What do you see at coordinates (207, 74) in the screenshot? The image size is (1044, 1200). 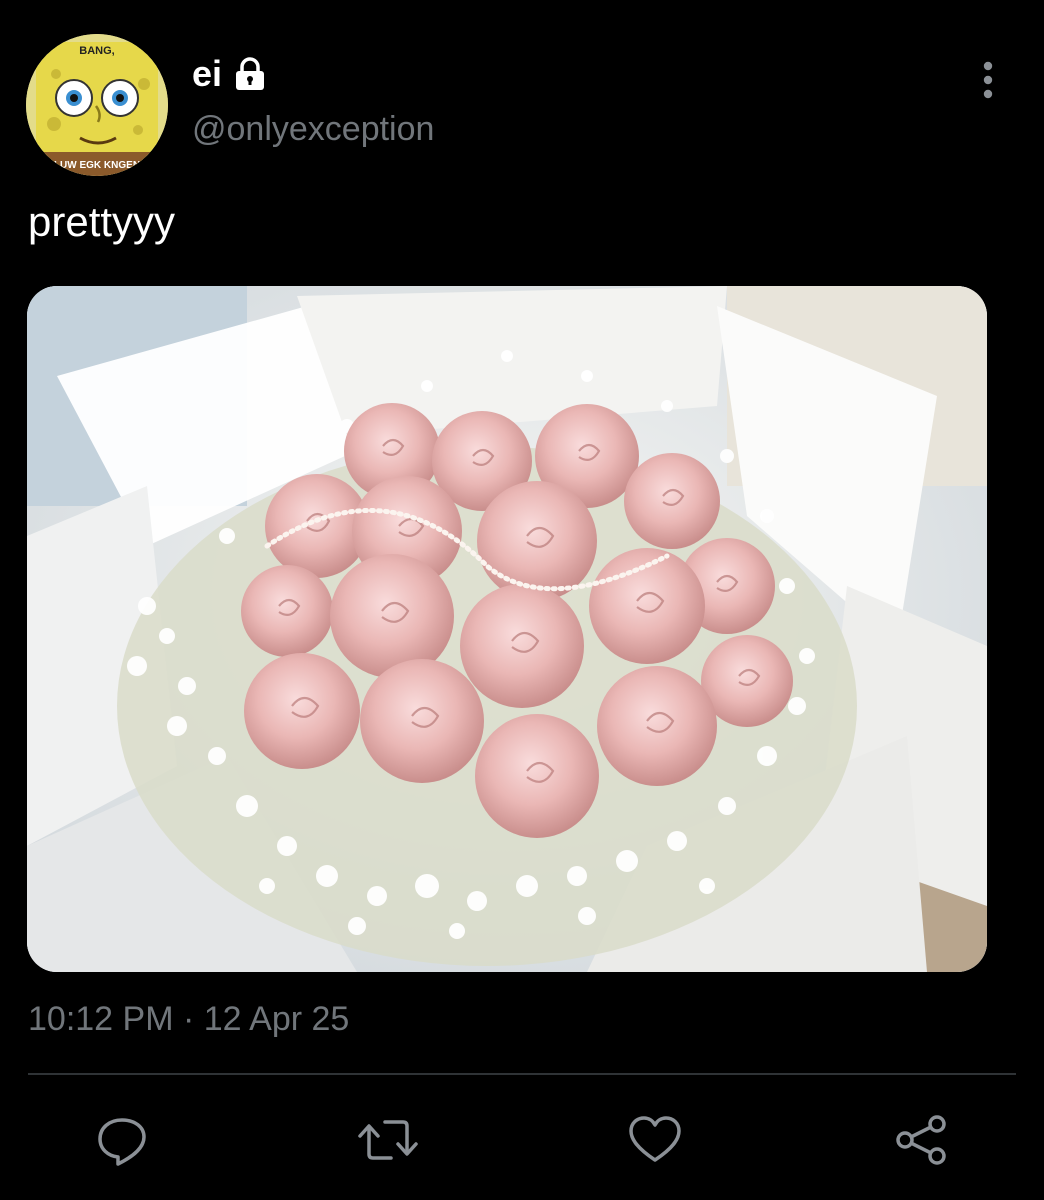 I see `display-name: ei` at bounding box center [207, 74].